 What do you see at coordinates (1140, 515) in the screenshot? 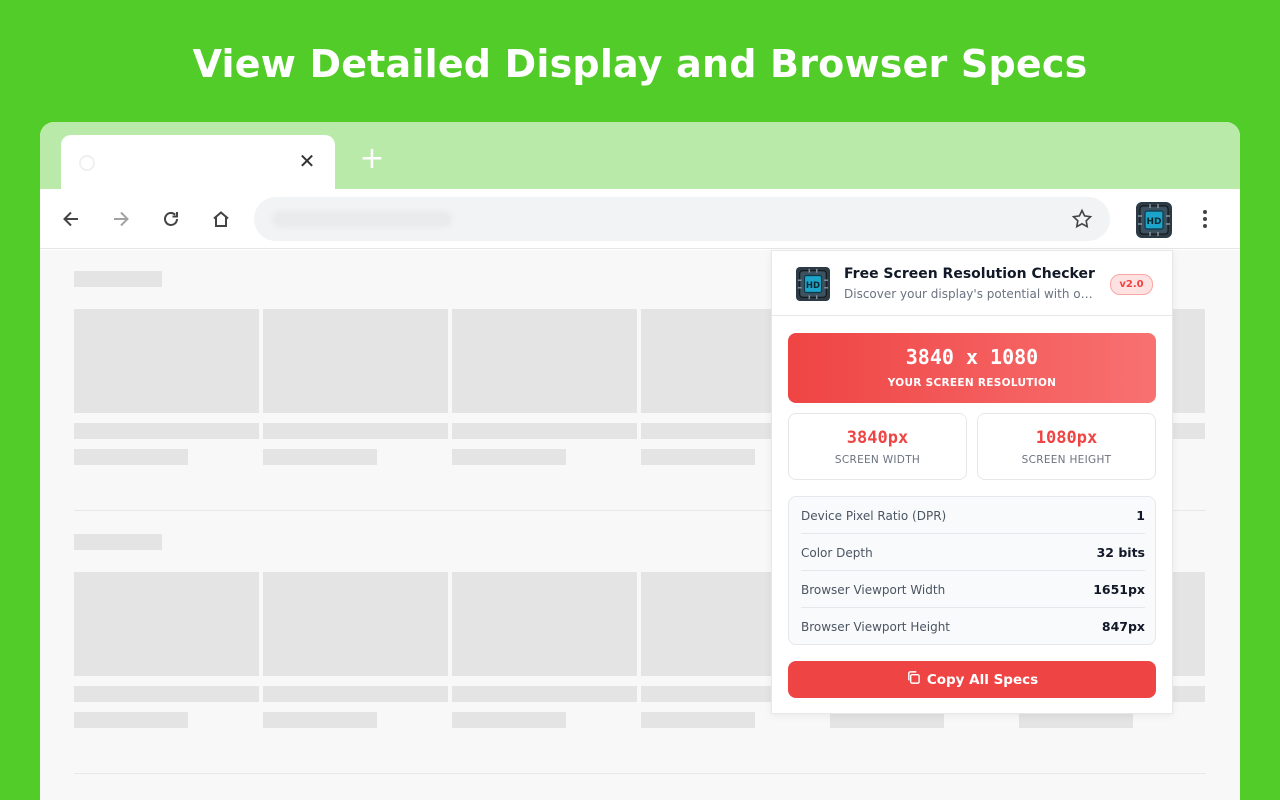
I see `spec-value: 1` at bounding box center [1140, 515].